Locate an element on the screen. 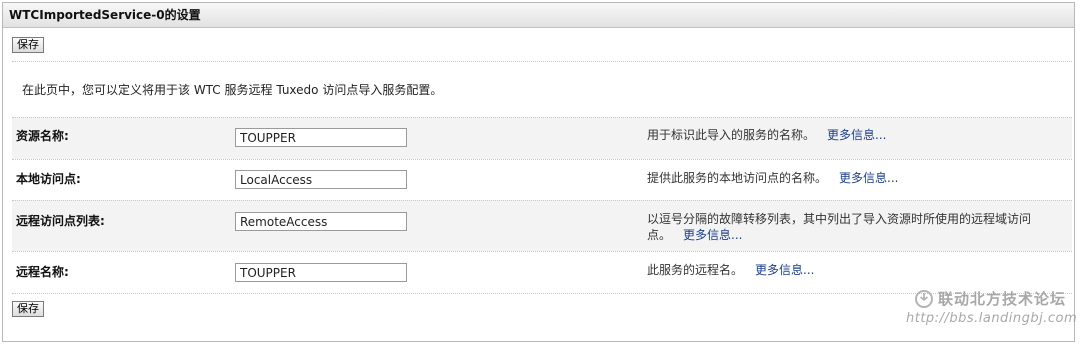 The width and height of the screenshot is (1080, 346). watermark-url: http://bbs.landingbj.com is located at coordinates (992, 318).